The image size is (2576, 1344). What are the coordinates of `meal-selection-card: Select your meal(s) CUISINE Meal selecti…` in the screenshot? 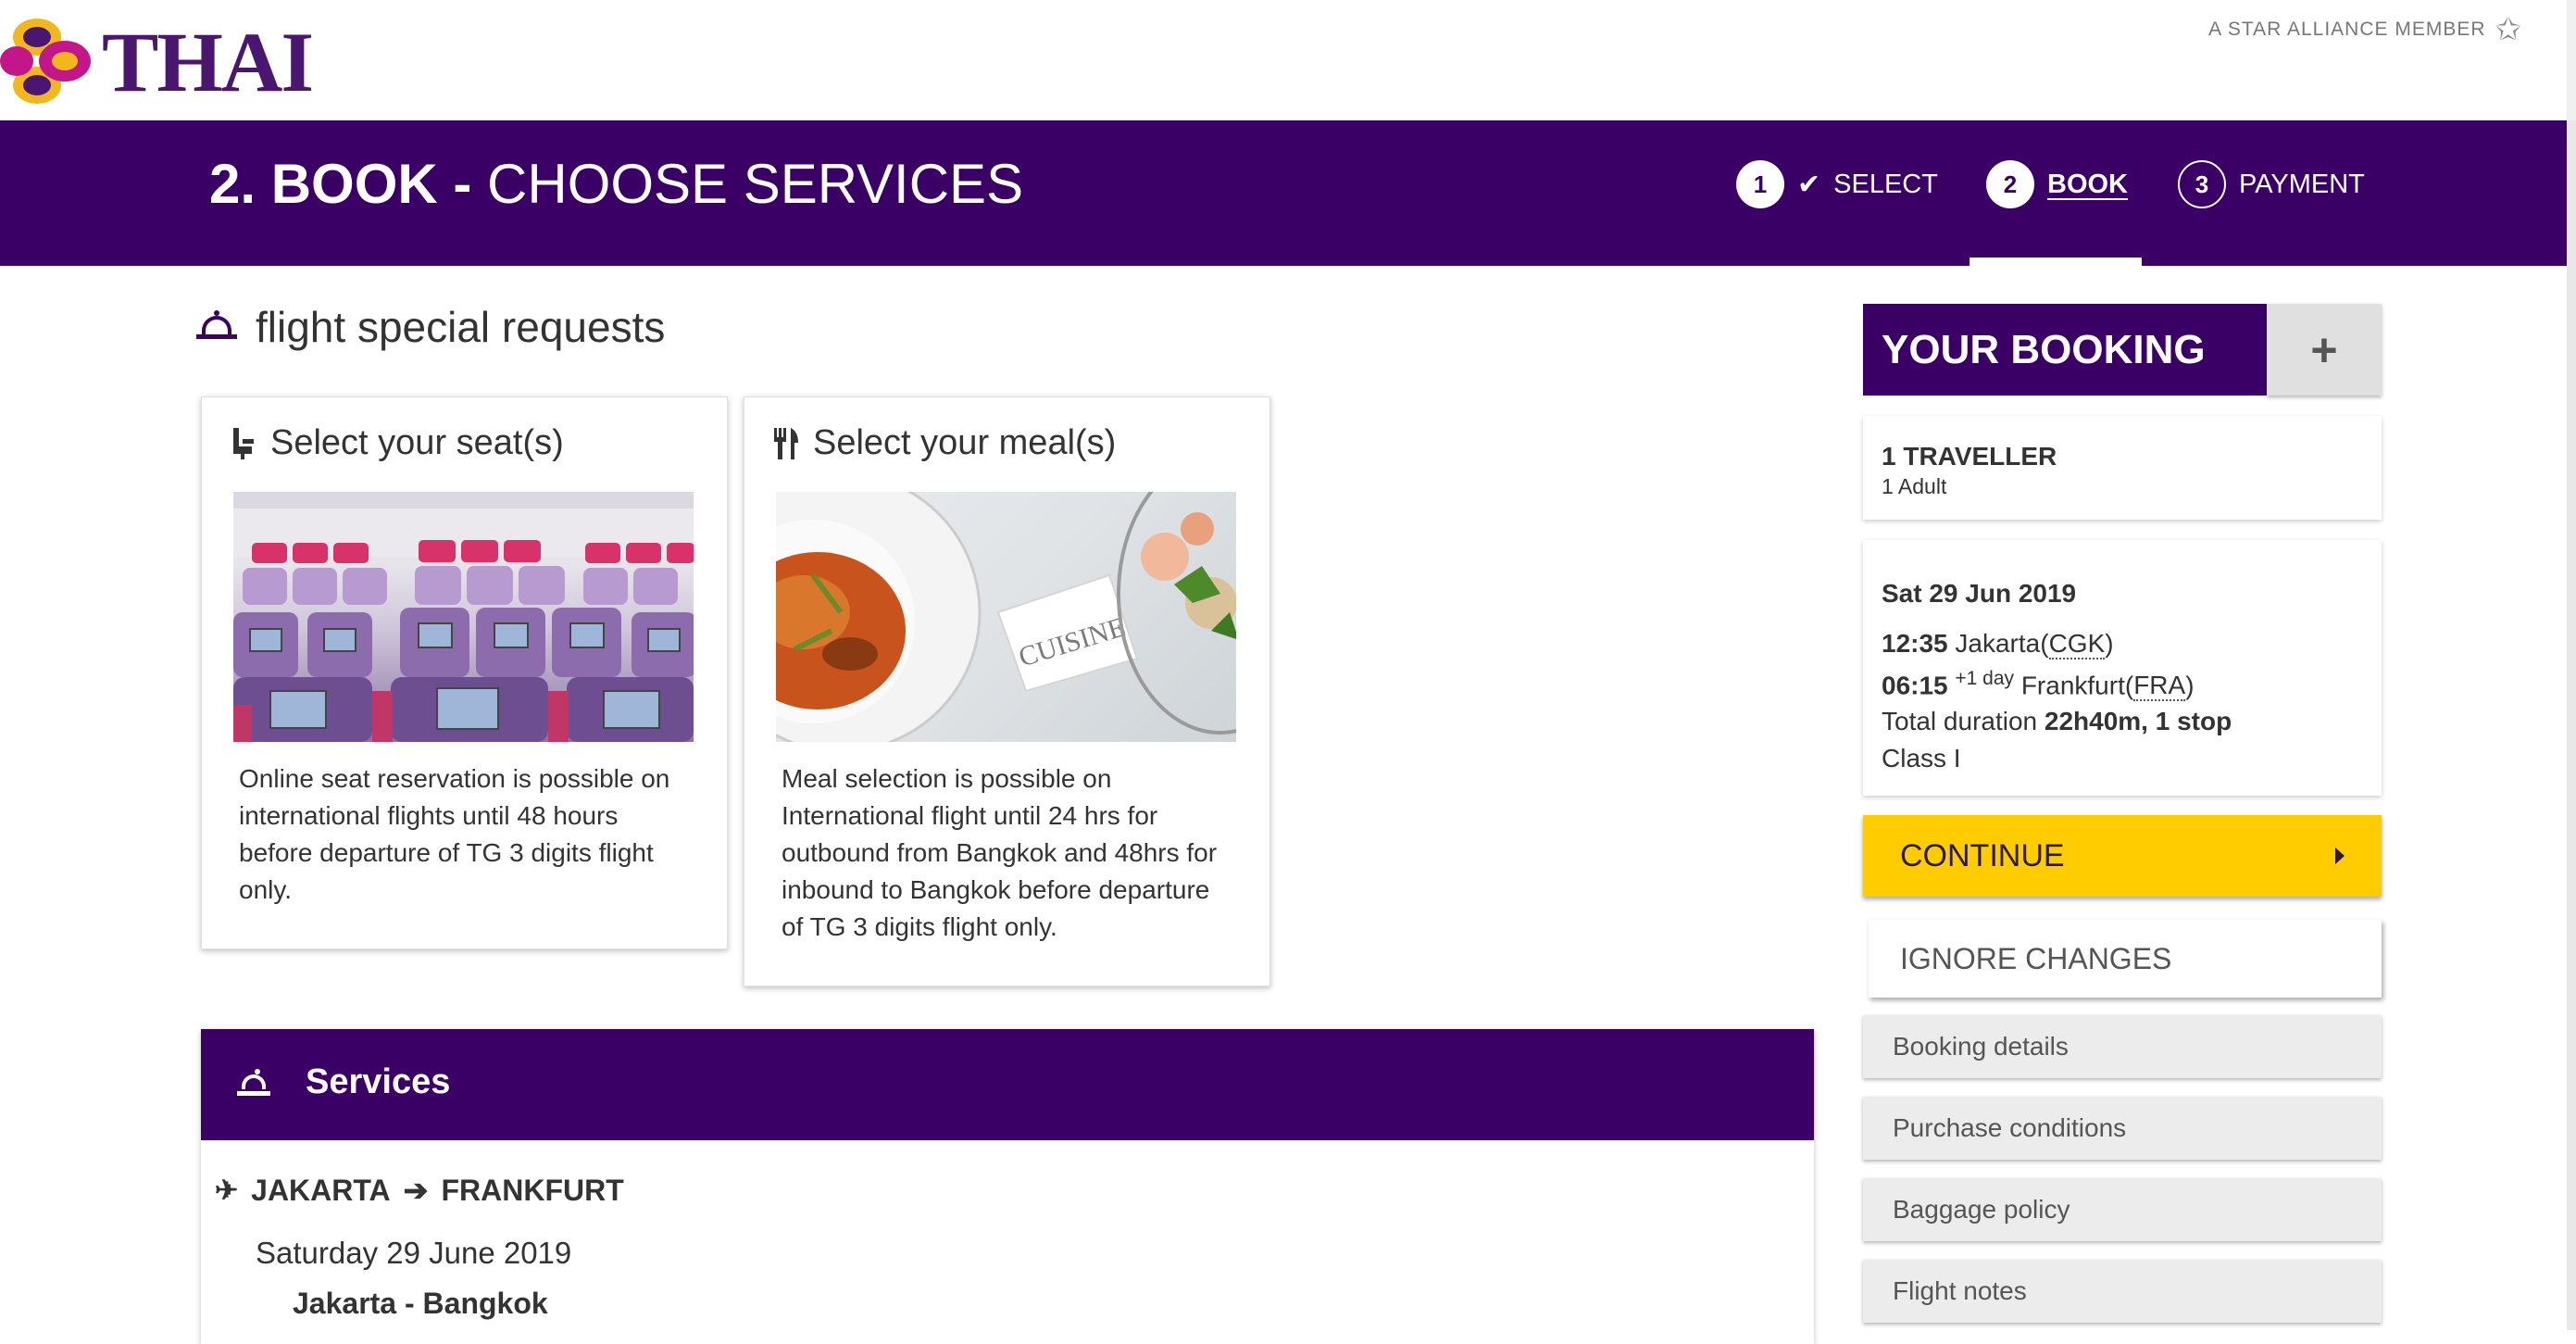 It's located at (1007, 691).